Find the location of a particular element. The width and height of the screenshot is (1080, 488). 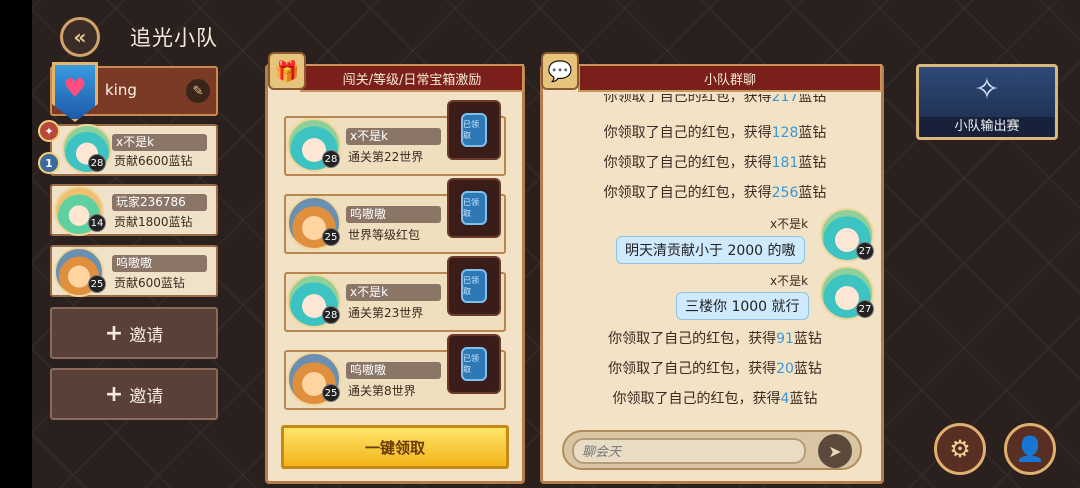

system-message: 你领取了自己的红包，获得217蓝钻 is located at coordinates (715, 99).